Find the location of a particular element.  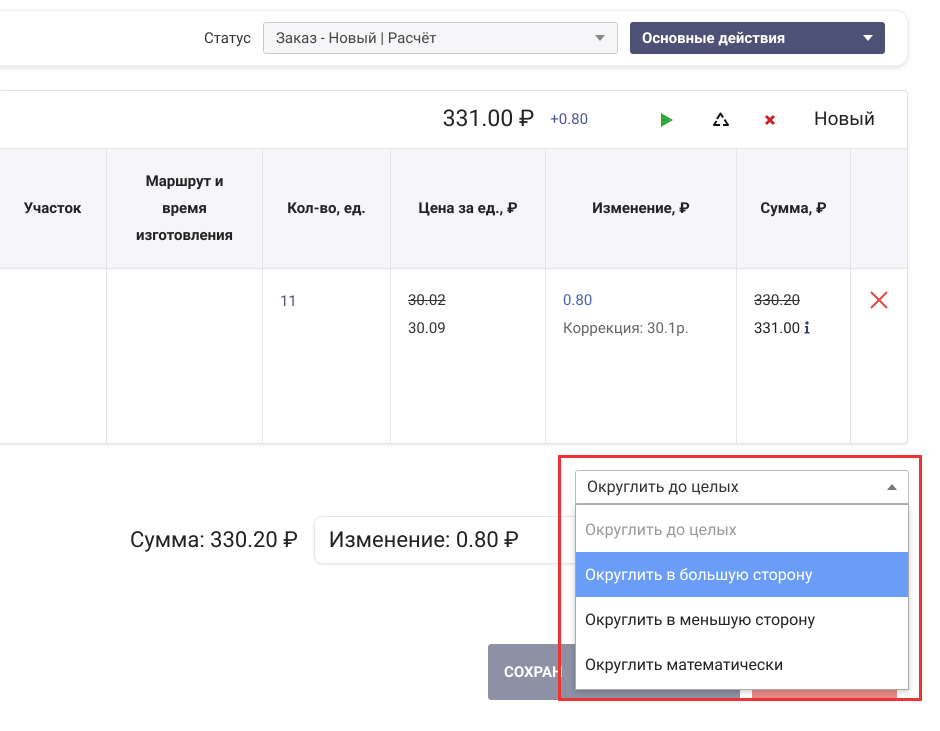

actions-button: Основные действия is located at coordinates (757, 38).